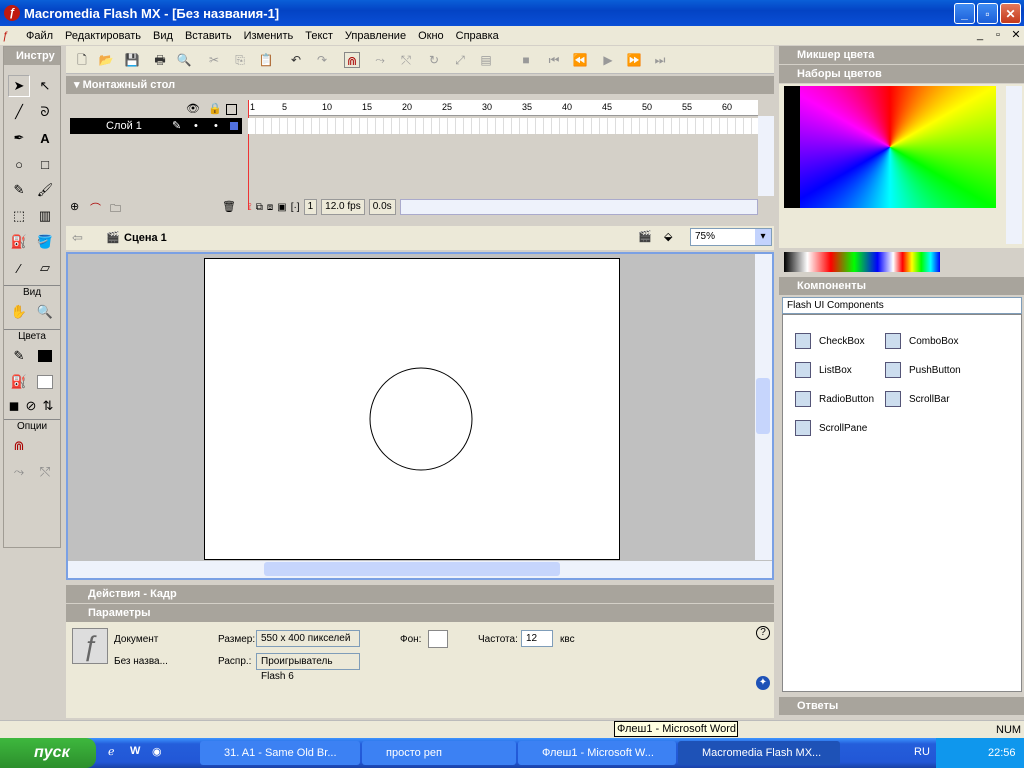 Image resolution: width=1024 pixels, height=768 pixels. I want to click on word-quicklaunch-icon: W, so click(135, 751).